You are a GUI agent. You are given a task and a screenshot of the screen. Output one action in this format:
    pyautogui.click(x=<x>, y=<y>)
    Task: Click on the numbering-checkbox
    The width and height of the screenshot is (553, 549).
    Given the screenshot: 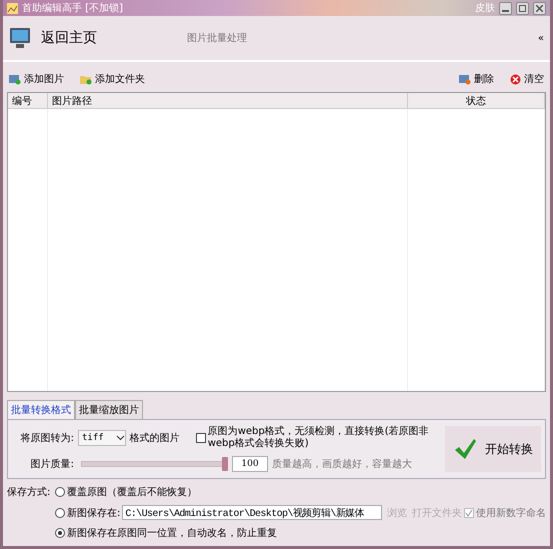 What is the action you would take?
    pyautogui.click(x=469, y=513)
    